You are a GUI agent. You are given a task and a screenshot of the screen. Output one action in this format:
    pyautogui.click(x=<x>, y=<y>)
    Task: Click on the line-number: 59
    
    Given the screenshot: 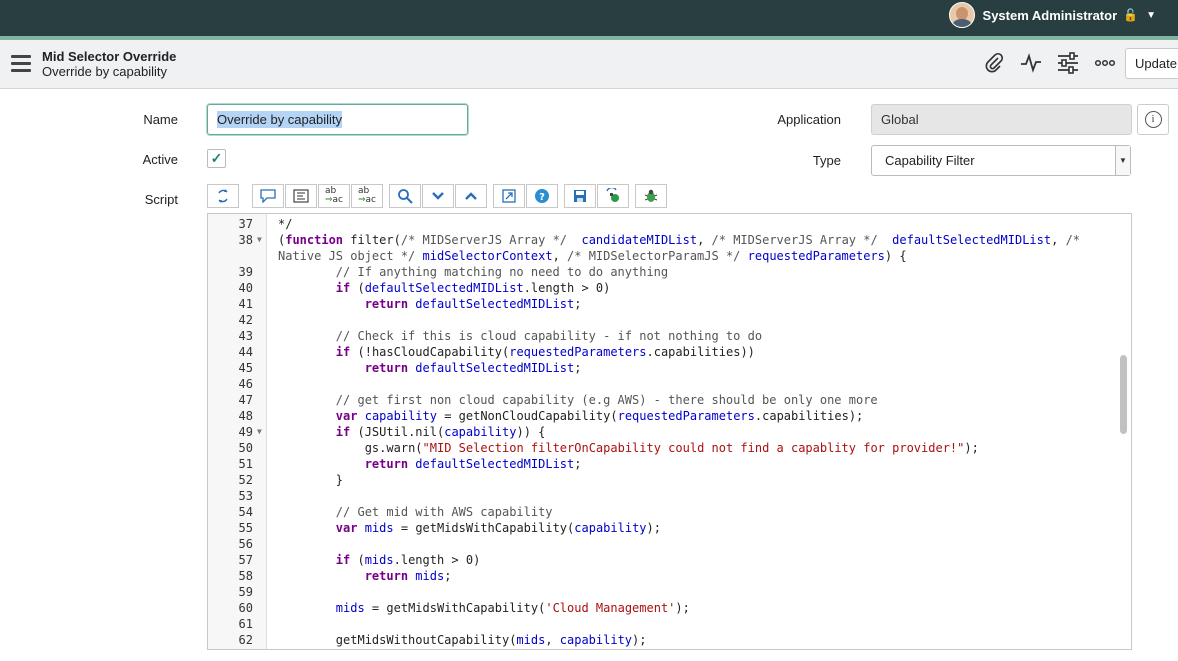 What is the action you would take?
    pyautogui.click(x=245, y=592)
    